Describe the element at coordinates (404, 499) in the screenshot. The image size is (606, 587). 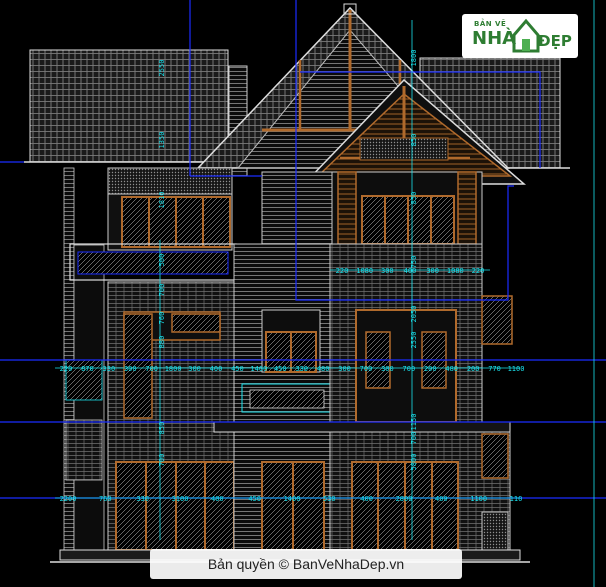
I see `dimension-label-bottom: 2800` at that location.